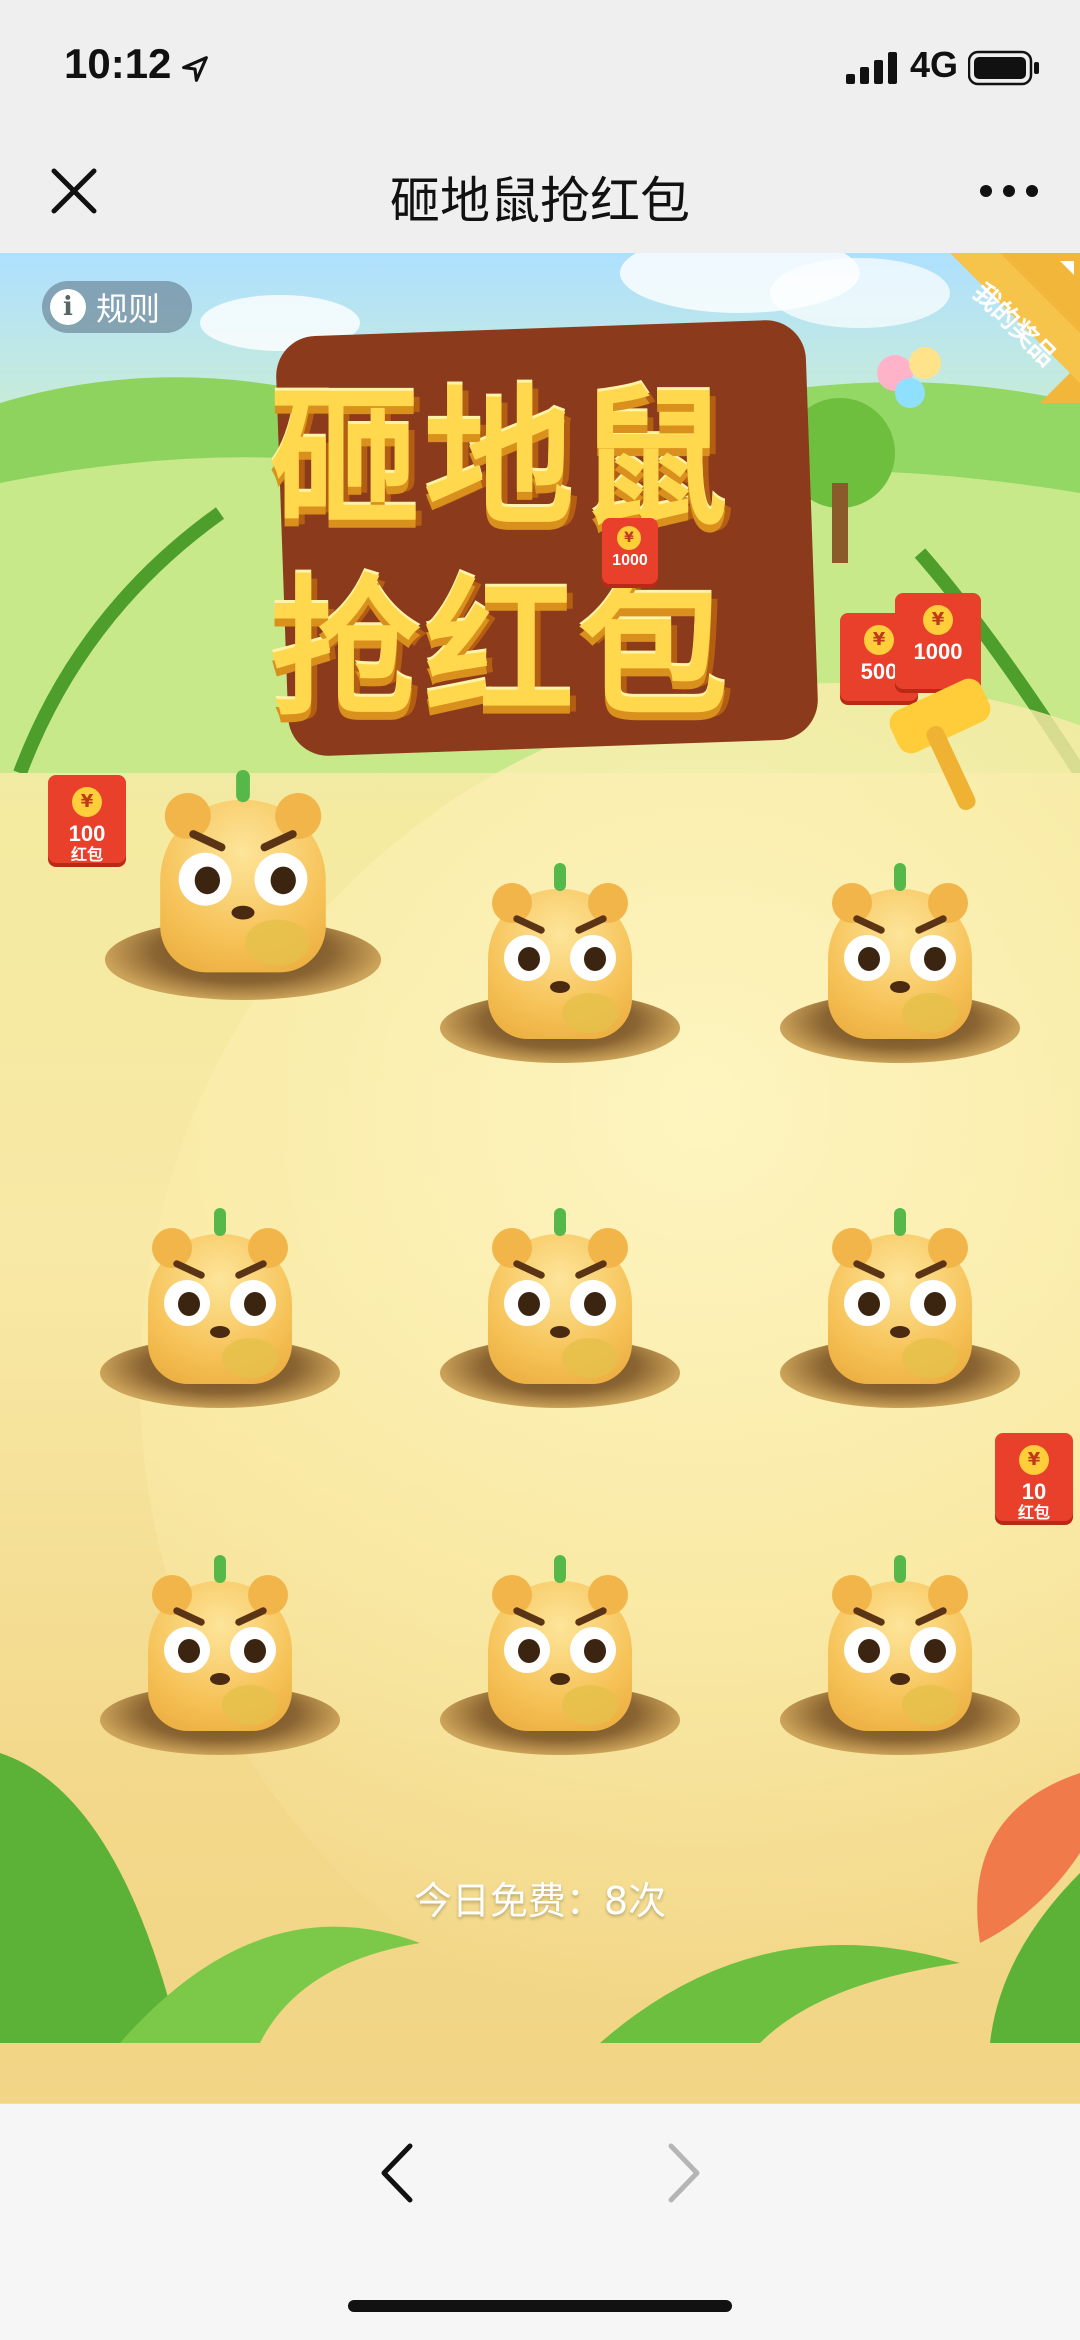  I want to click on location-arrow-icon, so click(195, 69).